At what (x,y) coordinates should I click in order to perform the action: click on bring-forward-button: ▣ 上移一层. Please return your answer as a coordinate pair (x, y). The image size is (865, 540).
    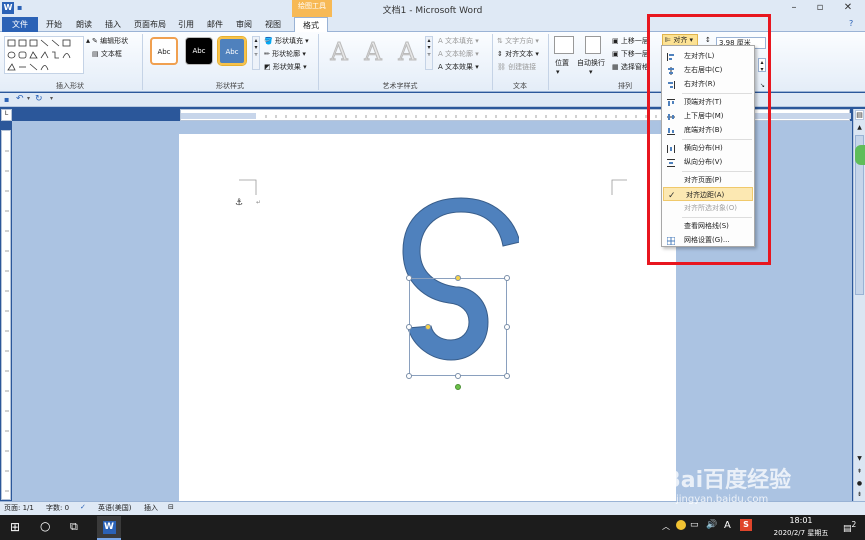
    Looking at the image, I should click on (630, 41).